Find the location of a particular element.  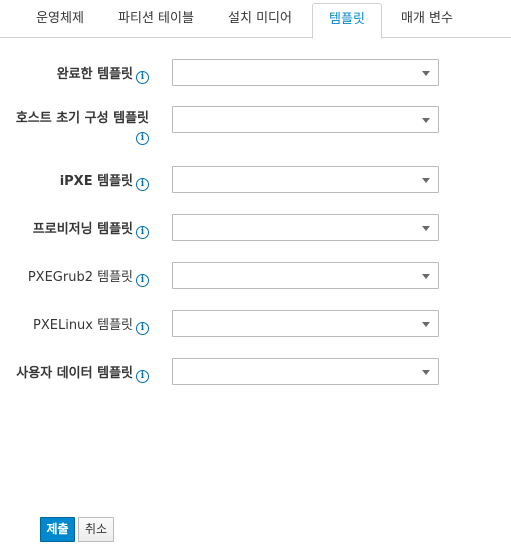

host-init-config-template-select is located at coordinates (305, 119).